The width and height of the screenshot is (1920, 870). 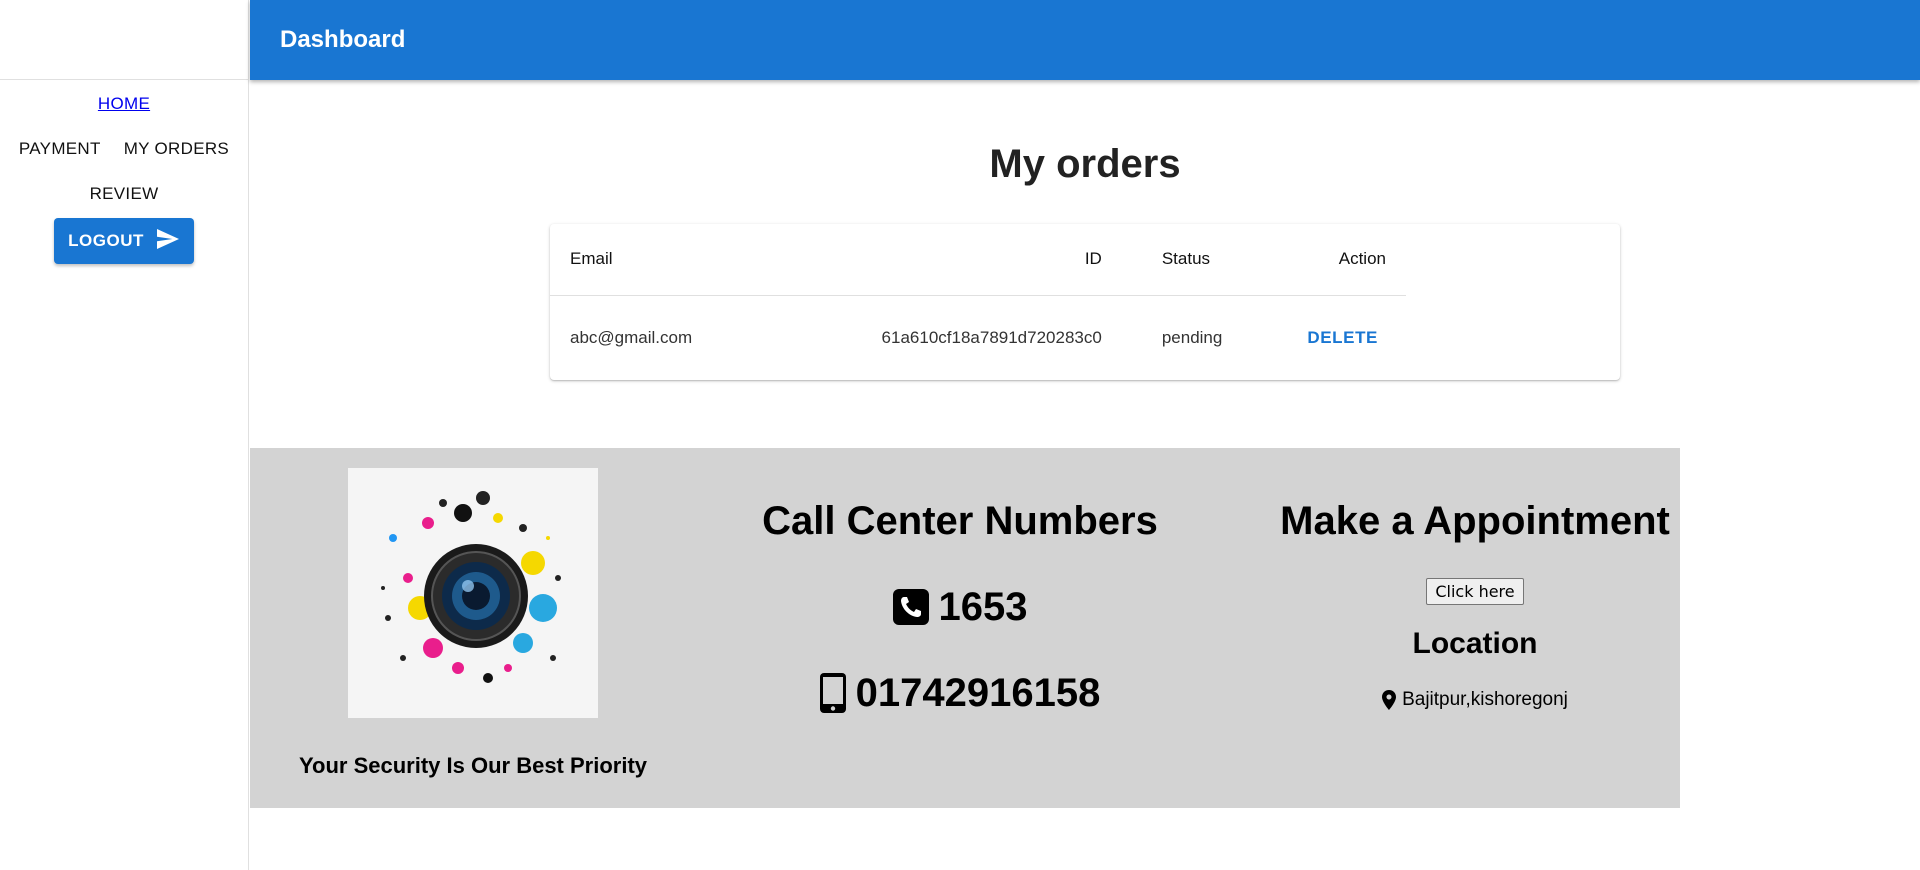 I want to click on nav-link-home: HOME, so click(x=124, y=104).